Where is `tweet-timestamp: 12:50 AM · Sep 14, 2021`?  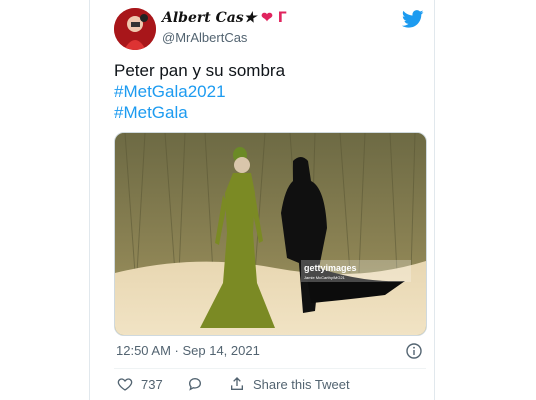 tweet-timestamp: 12:50 AM · Sep 14, 2021 is located at coordinates (188, 350).